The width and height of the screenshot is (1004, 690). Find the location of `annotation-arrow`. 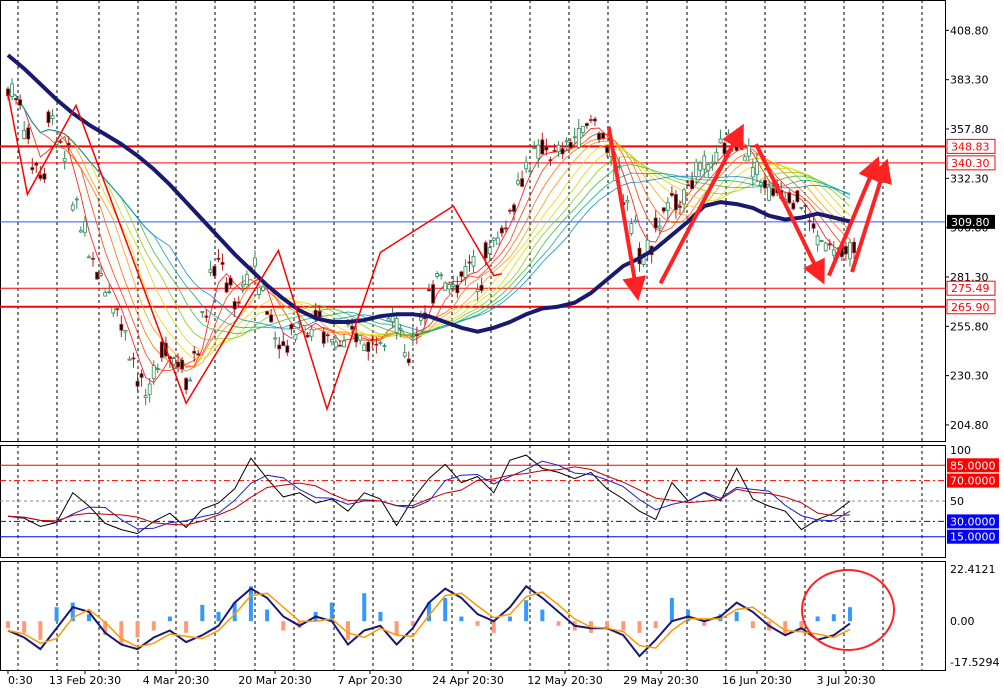

annotation-arrow is located at coordinates (789, 214).